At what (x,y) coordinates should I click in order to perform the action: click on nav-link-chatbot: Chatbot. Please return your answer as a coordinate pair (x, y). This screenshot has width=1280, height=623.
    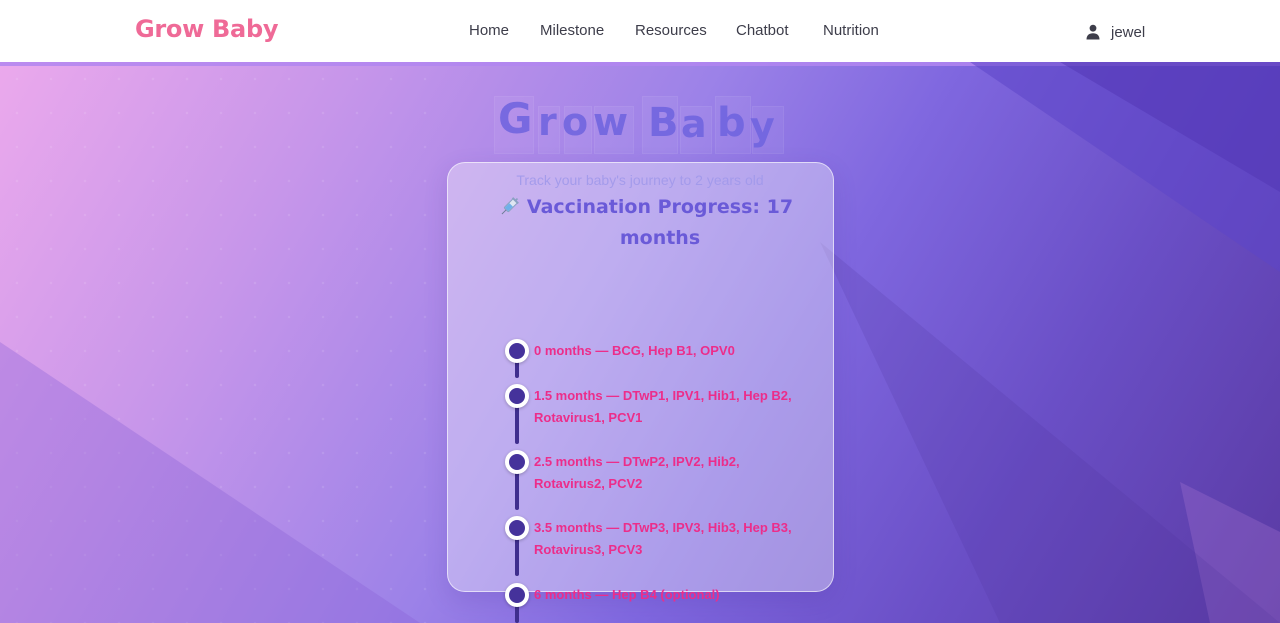
    Looking at the image, I should click on (762, 30).